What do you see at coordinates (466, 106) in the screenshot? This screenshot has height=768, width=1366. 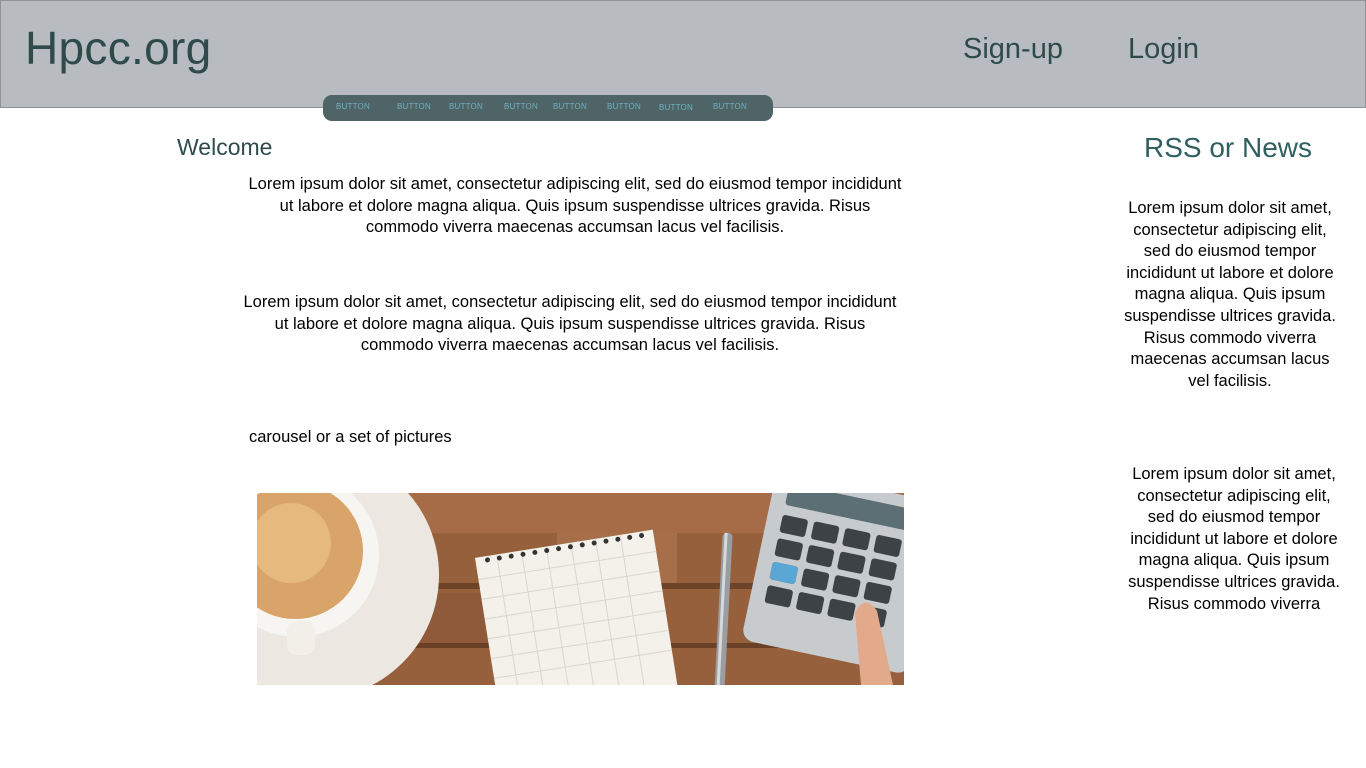 I see `toolbar-button-3: BUTTON` at bounding box center [466, 106].